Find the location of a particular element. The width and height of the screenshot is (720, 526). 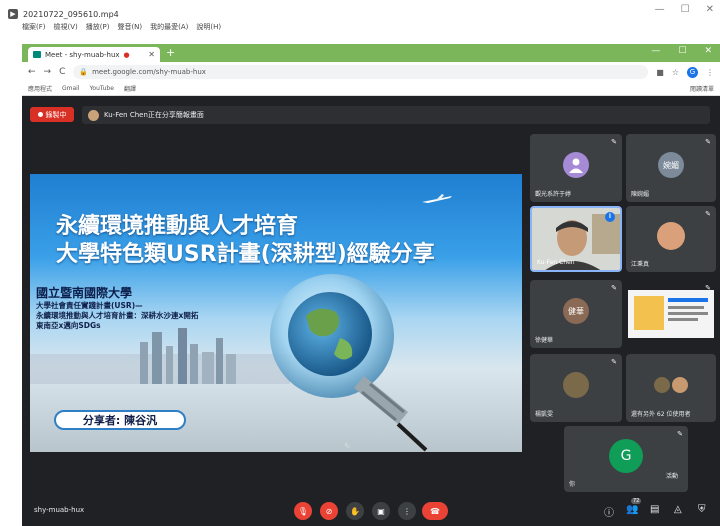

participant-name: 陳婉媚 is located at coordinates (640, 194).